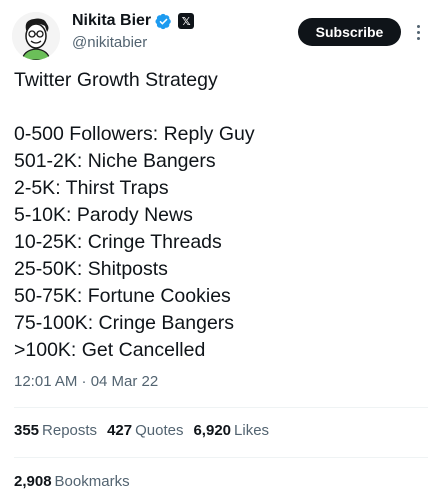  What do you see at coordinates (418, 32) in the screenshot?
I see `more-options-icon` at bounding box center [418, 32].